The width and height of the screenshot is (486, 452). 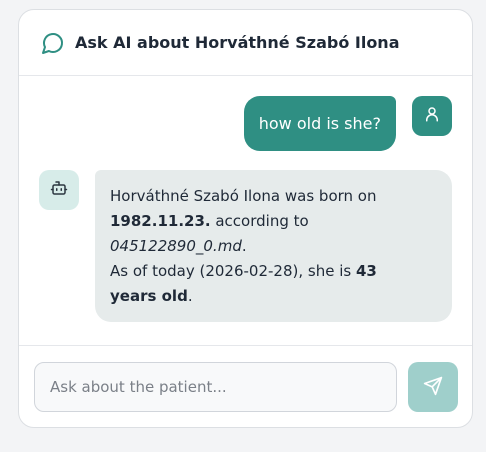 I want to click on assistant-line-2: 1982.11.23. according to, so click(x=273, y=221).